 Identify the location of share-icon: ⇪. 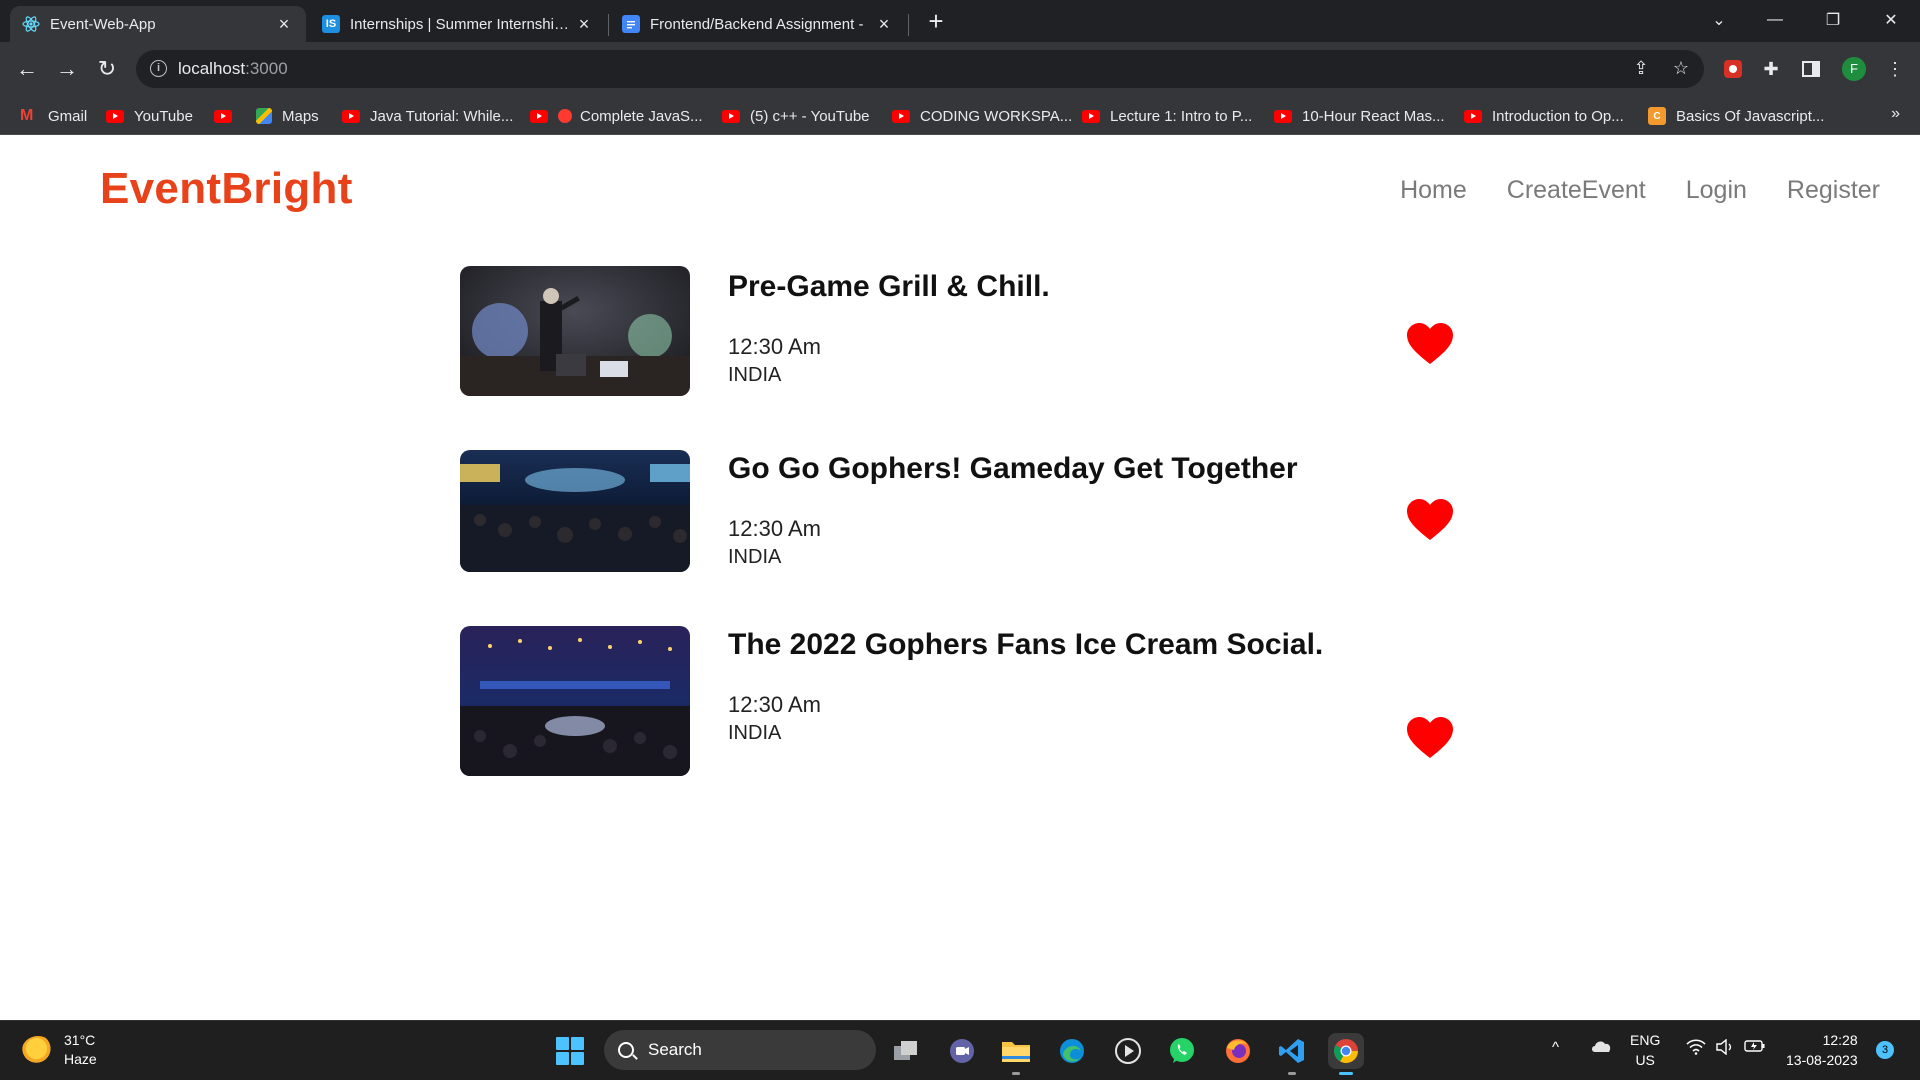
(1641, 69).